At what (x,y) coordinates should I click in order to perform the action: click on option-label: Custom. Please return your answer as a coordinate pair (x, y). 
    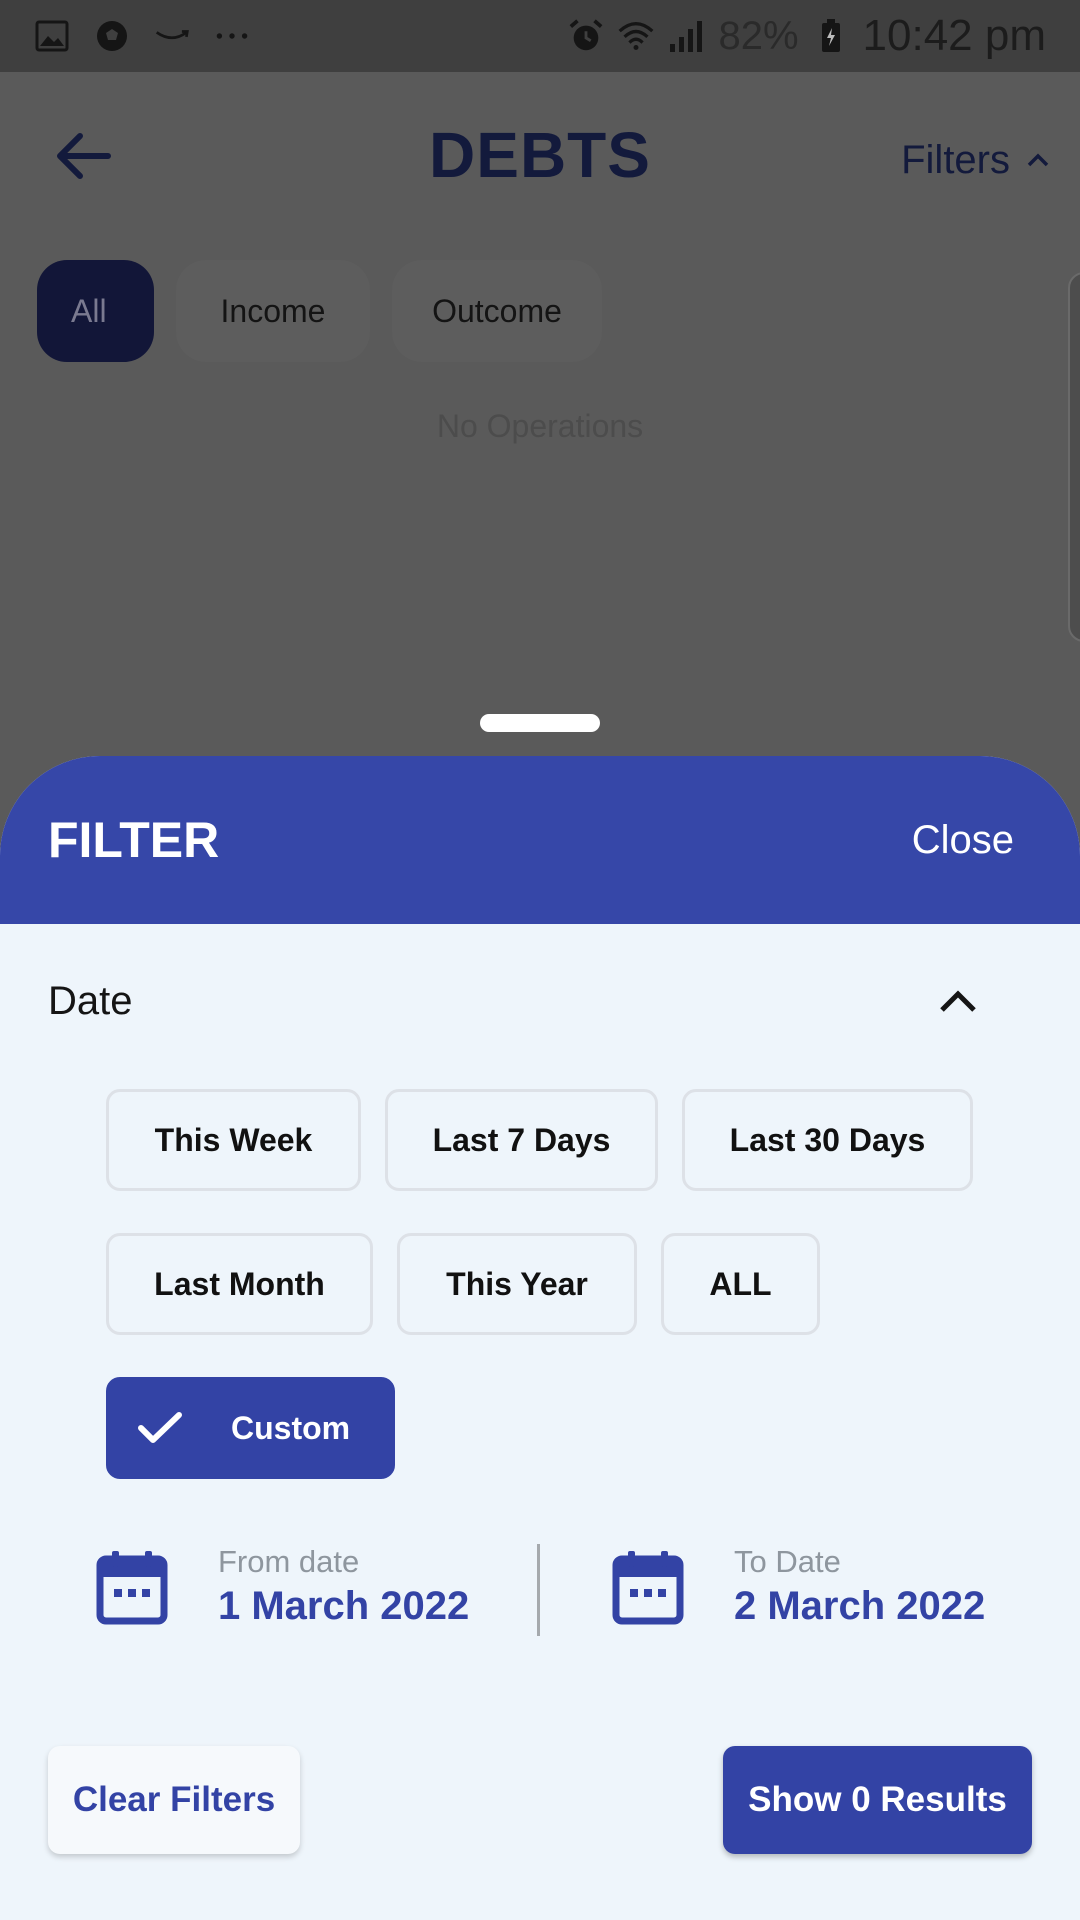
    Looking at the image, I should click on (291, 1427).